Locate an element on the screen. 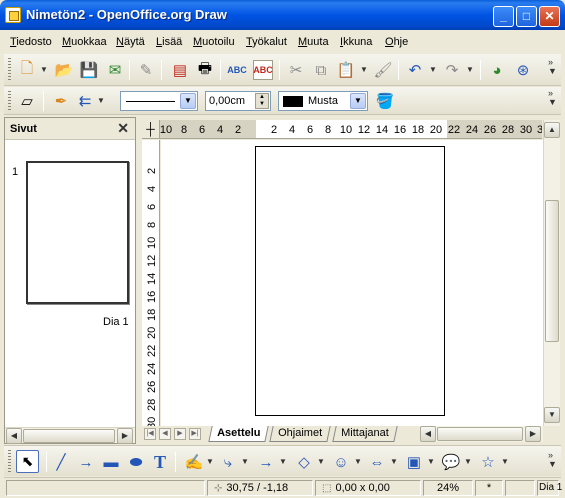 This screenshot has width=565, height=498. export-pdf-icon: ▤ is located at coordinates (180, 70).